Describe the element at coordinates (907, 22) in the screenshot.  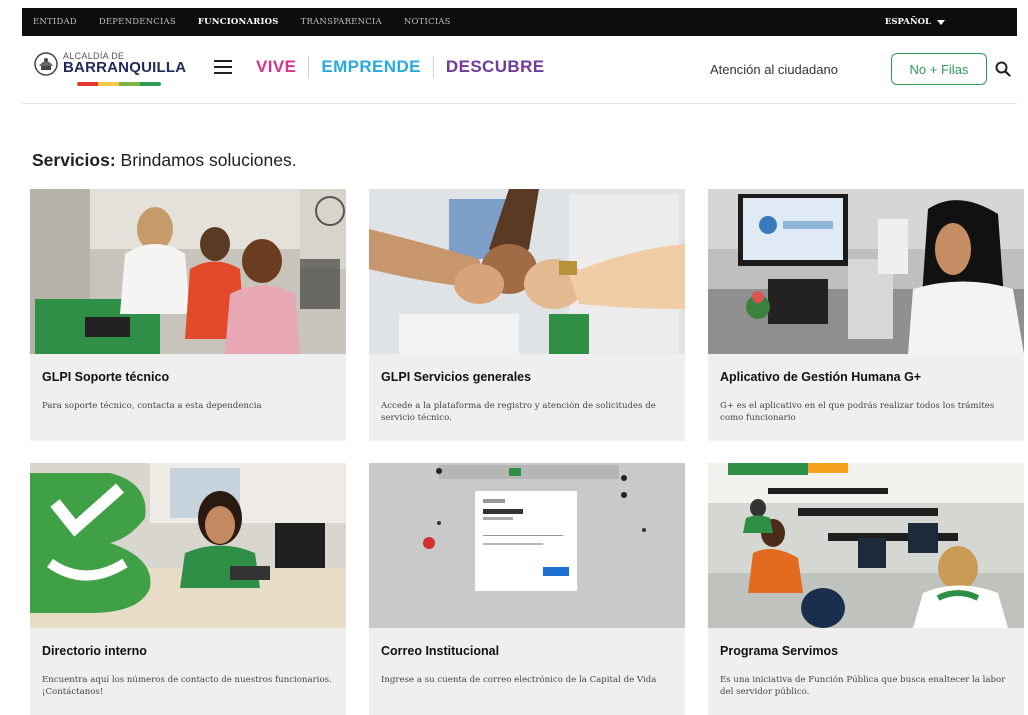
I see `language-label: ESPAÑOL` at that location.